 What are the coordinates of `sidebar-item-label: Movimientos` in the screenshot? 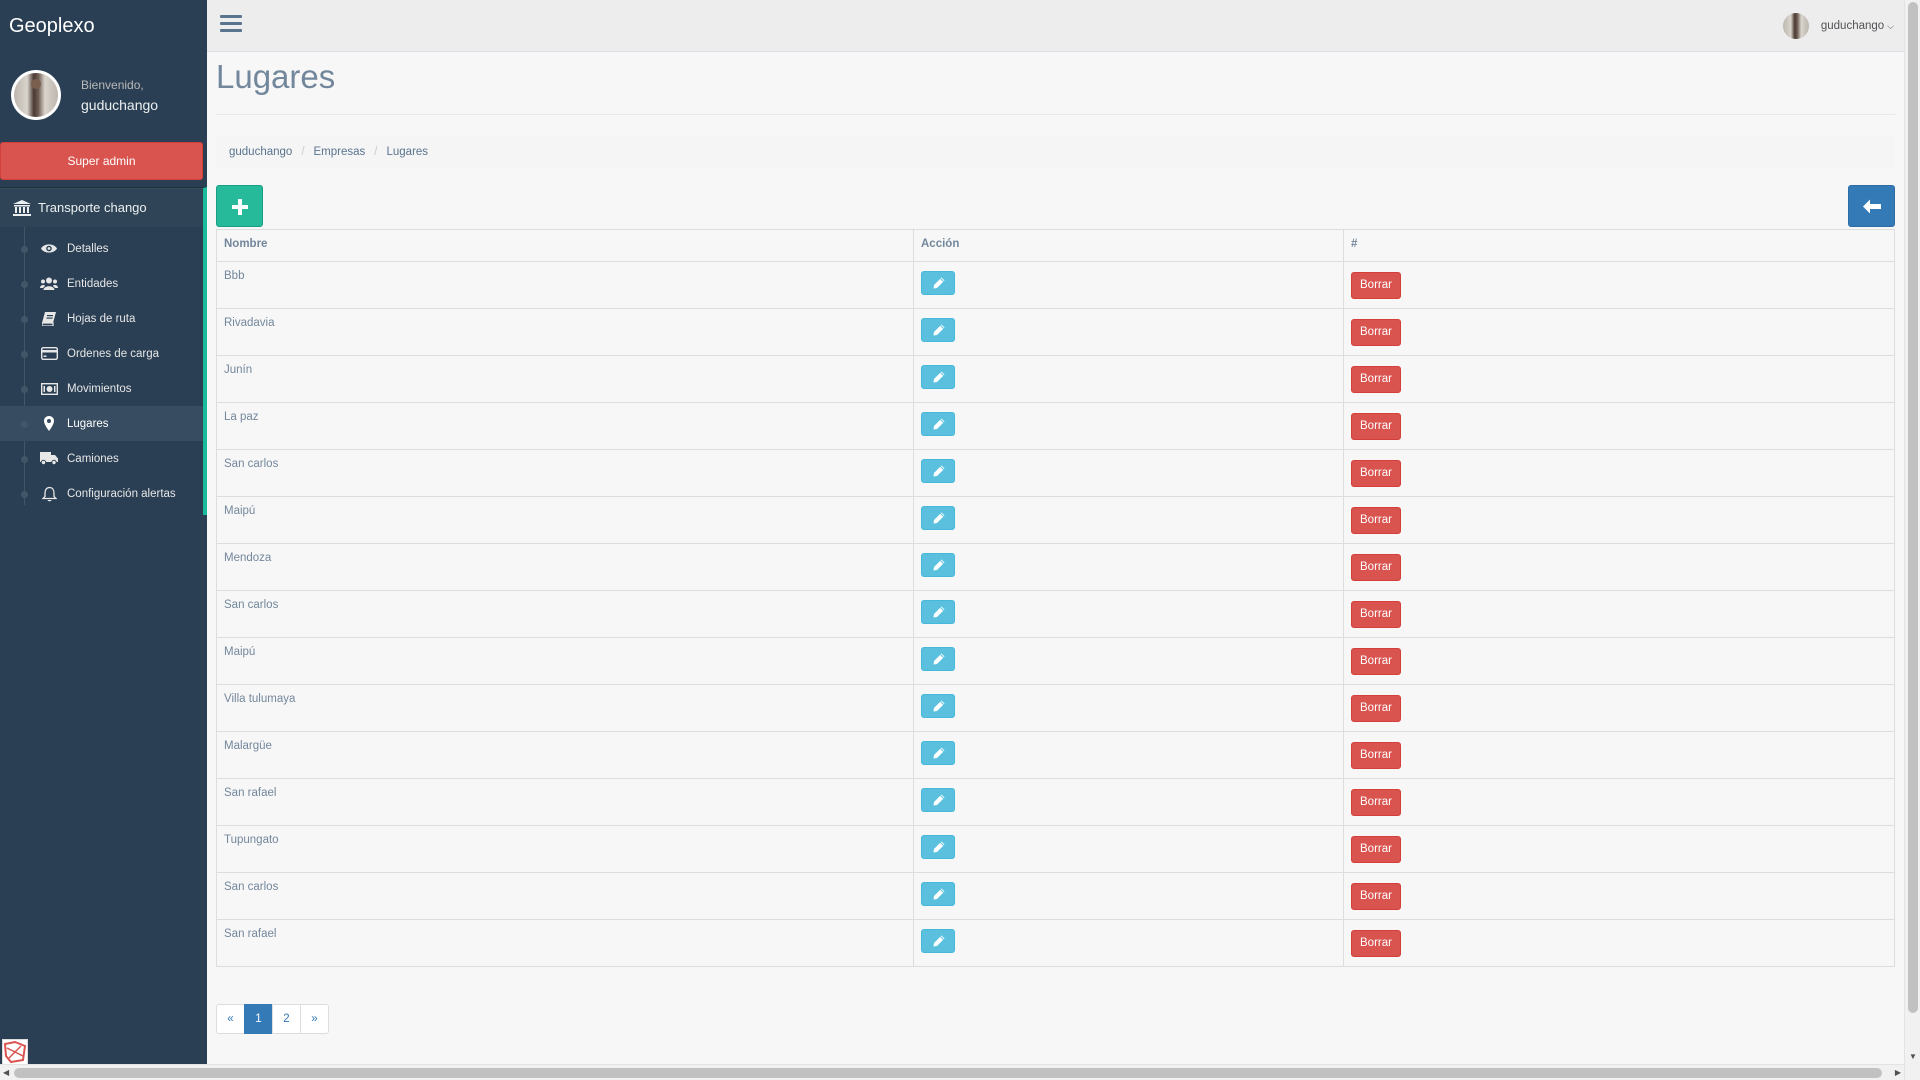 It's located at (99, 388).